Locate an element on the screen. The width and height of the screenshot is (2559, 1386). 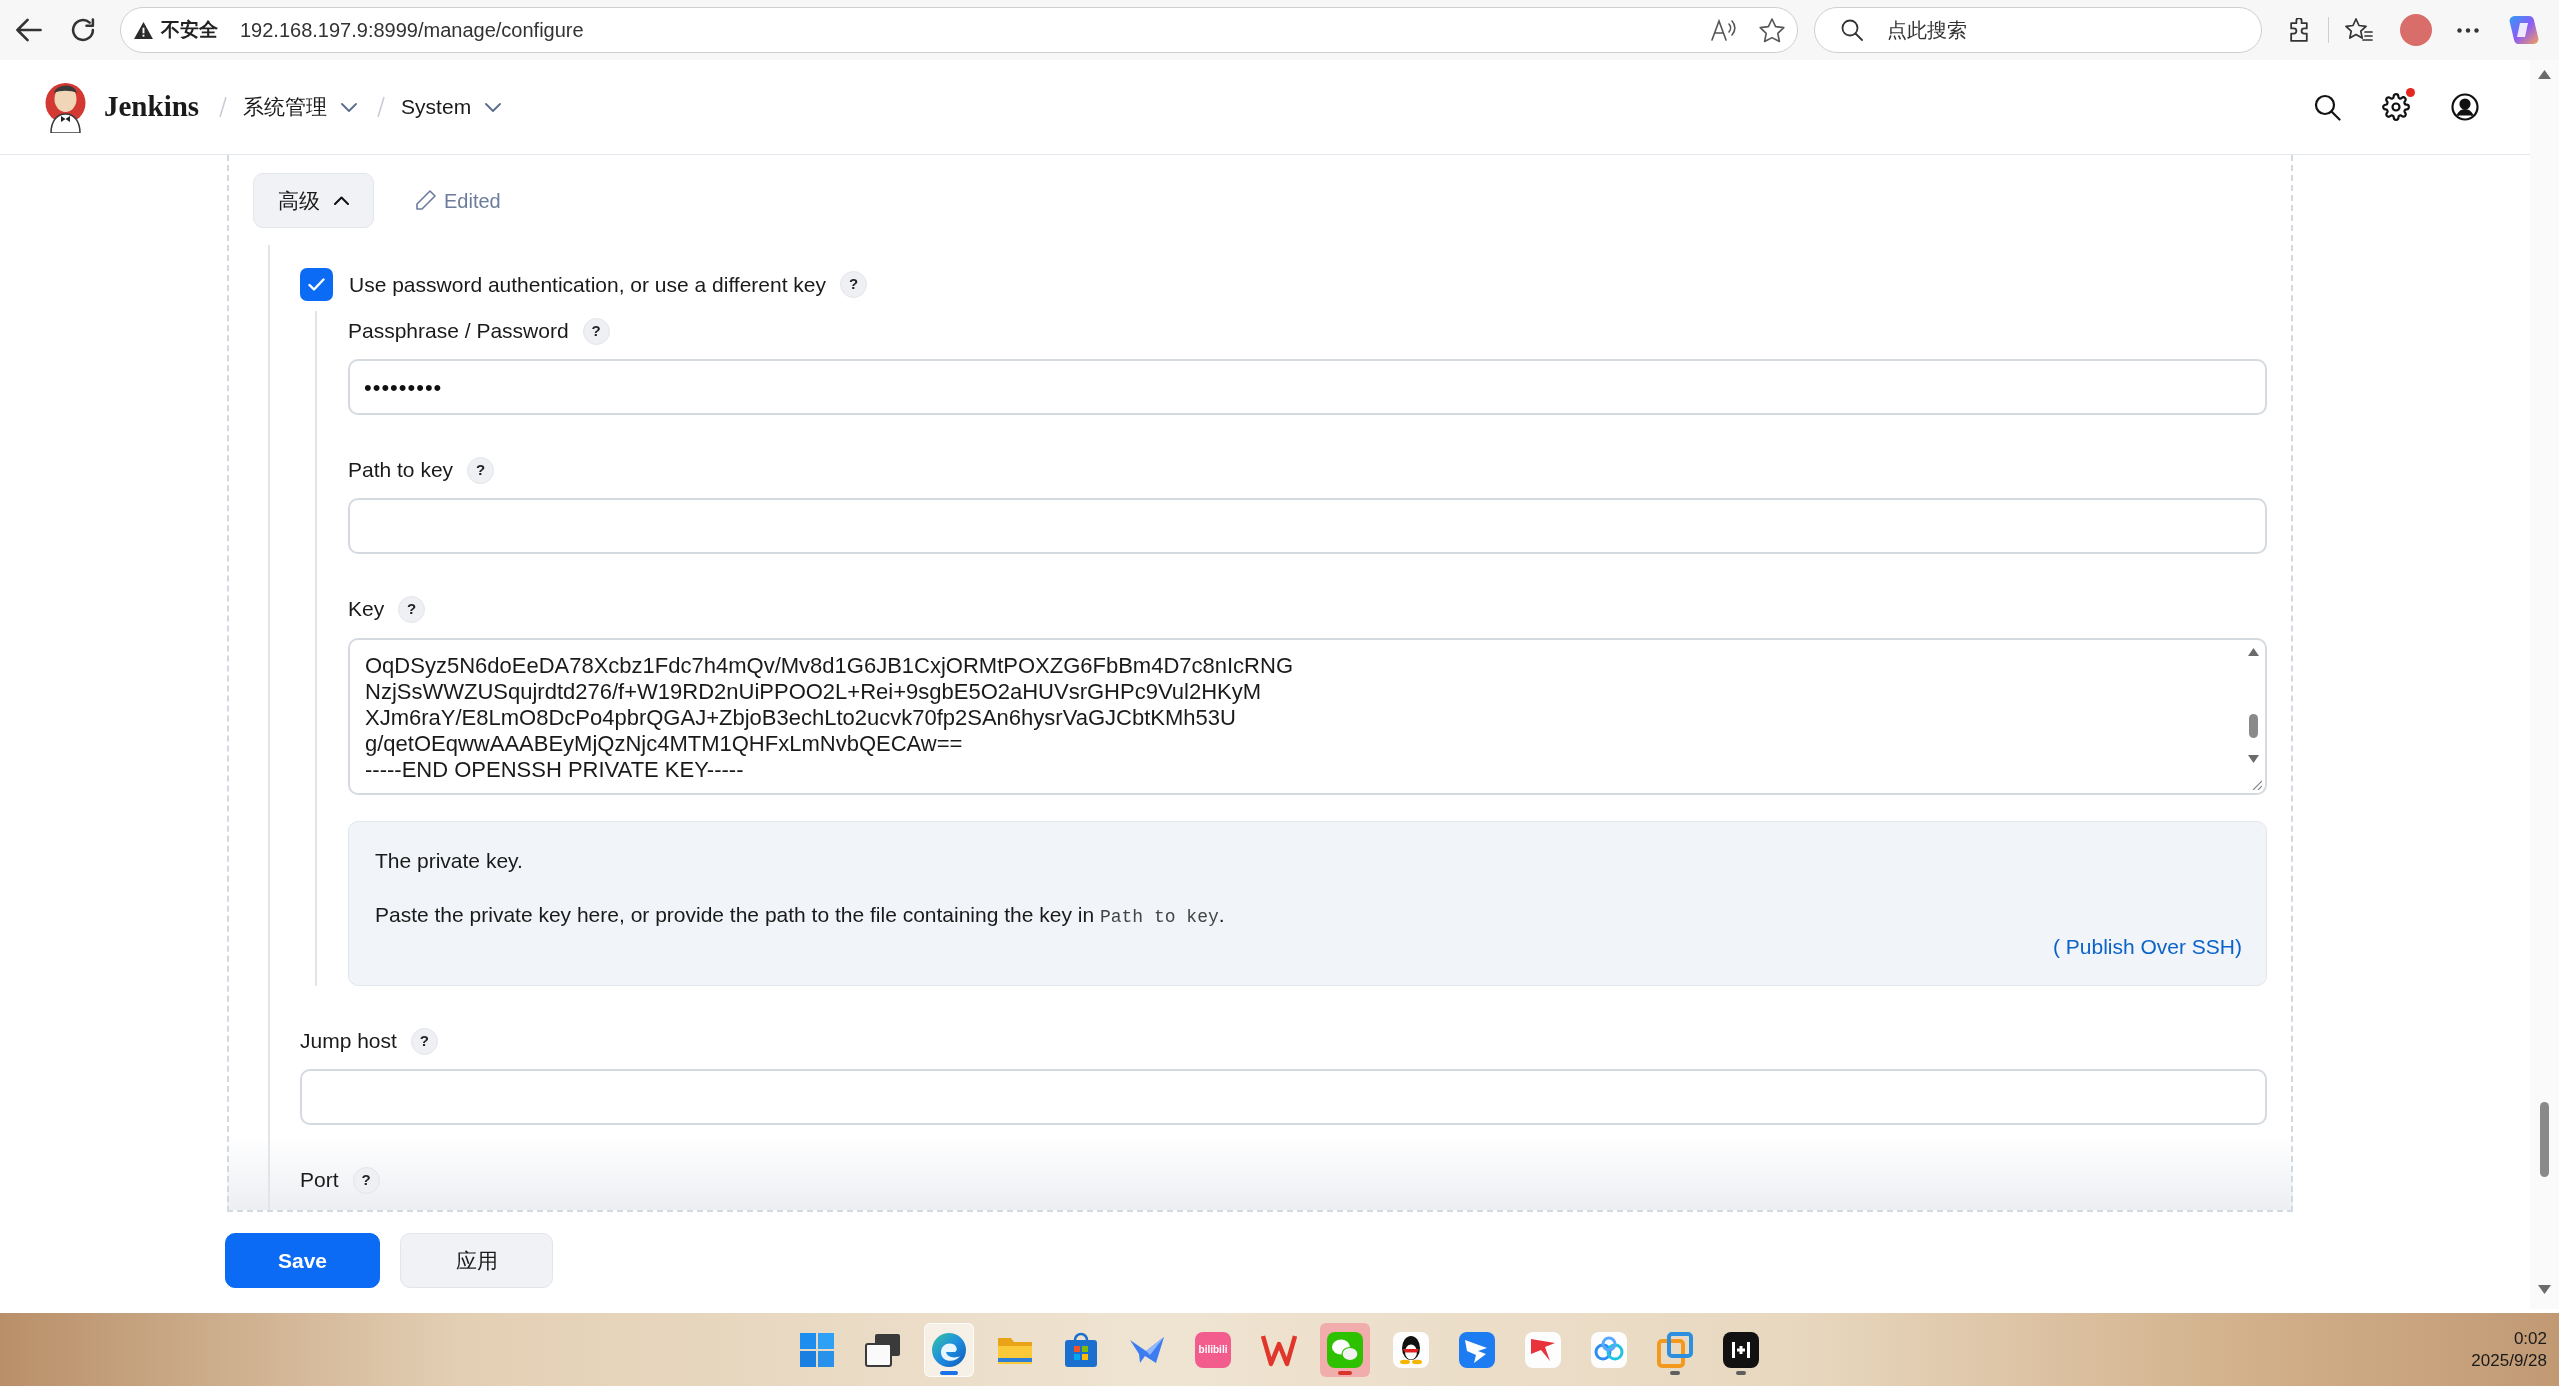
cloud-icon is located at coordinates (1609, 1349).